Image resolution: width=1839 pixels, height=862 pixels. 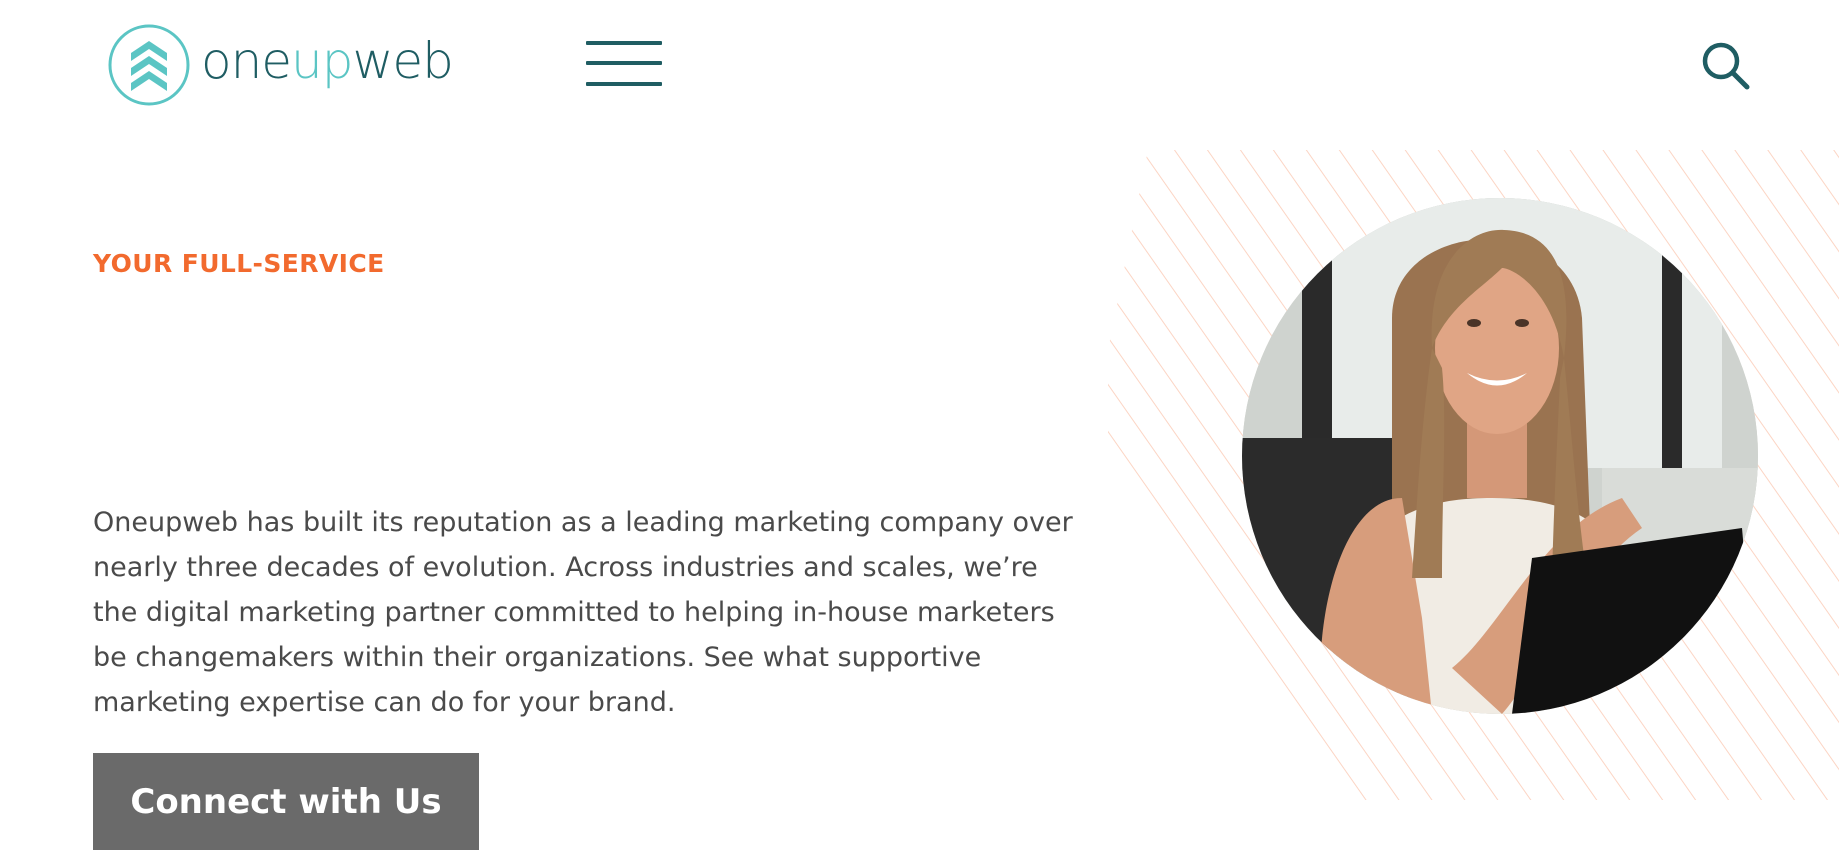 I want to click on hamburger-menu-icon, so click(x=624, y=64).